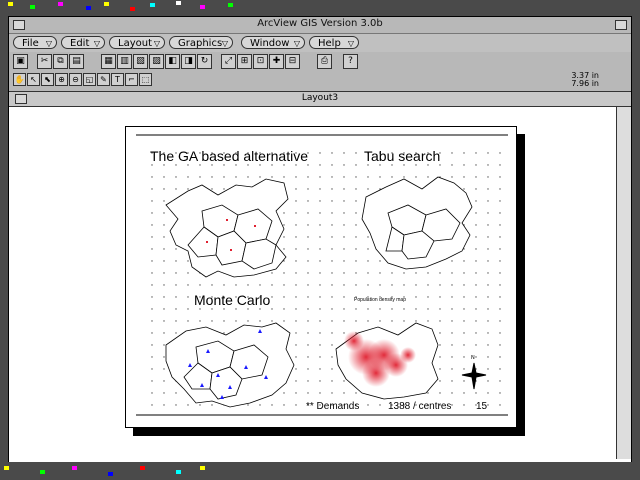 This screenshot has height=480, width=640. What do you see at coordinates (204, 61) in the screenshot?
I see `refresh-button: ↻` at bounding box center [204, 61].